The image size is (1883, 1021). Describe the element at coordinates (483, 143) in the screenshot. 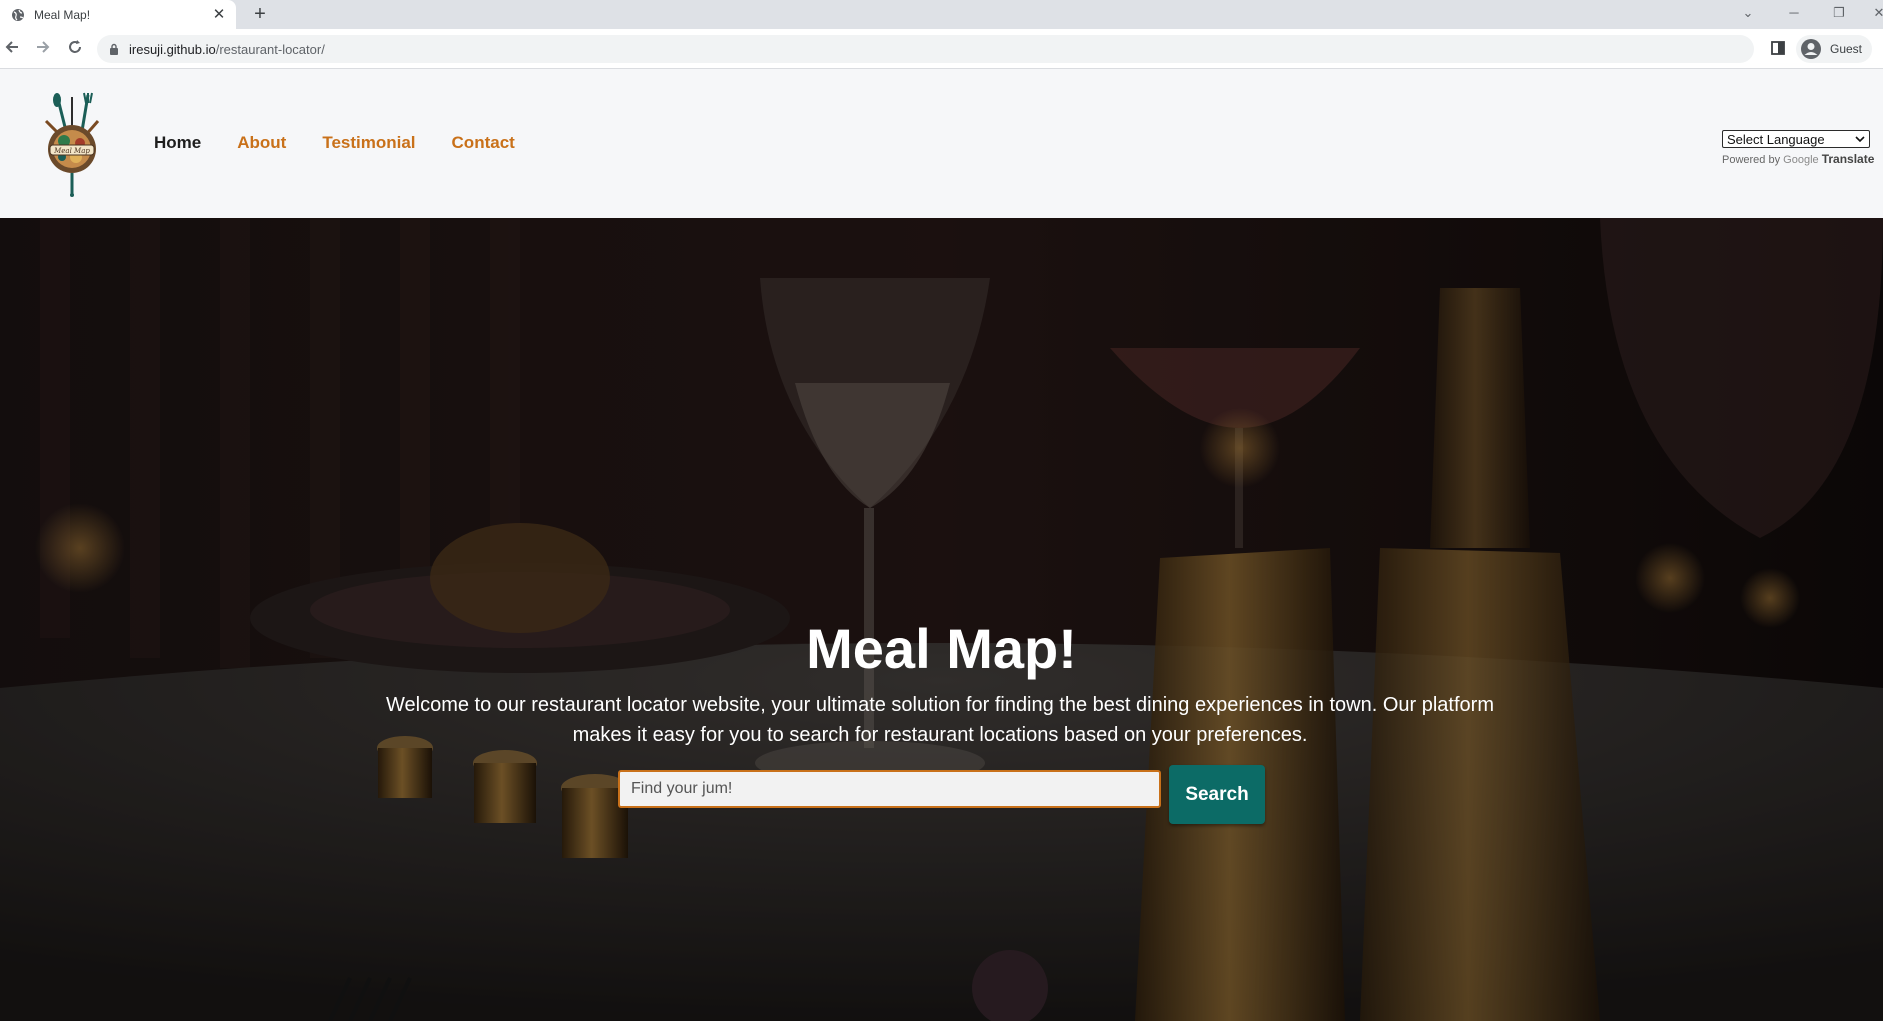

I see `nav-contact: Contact` at that location.